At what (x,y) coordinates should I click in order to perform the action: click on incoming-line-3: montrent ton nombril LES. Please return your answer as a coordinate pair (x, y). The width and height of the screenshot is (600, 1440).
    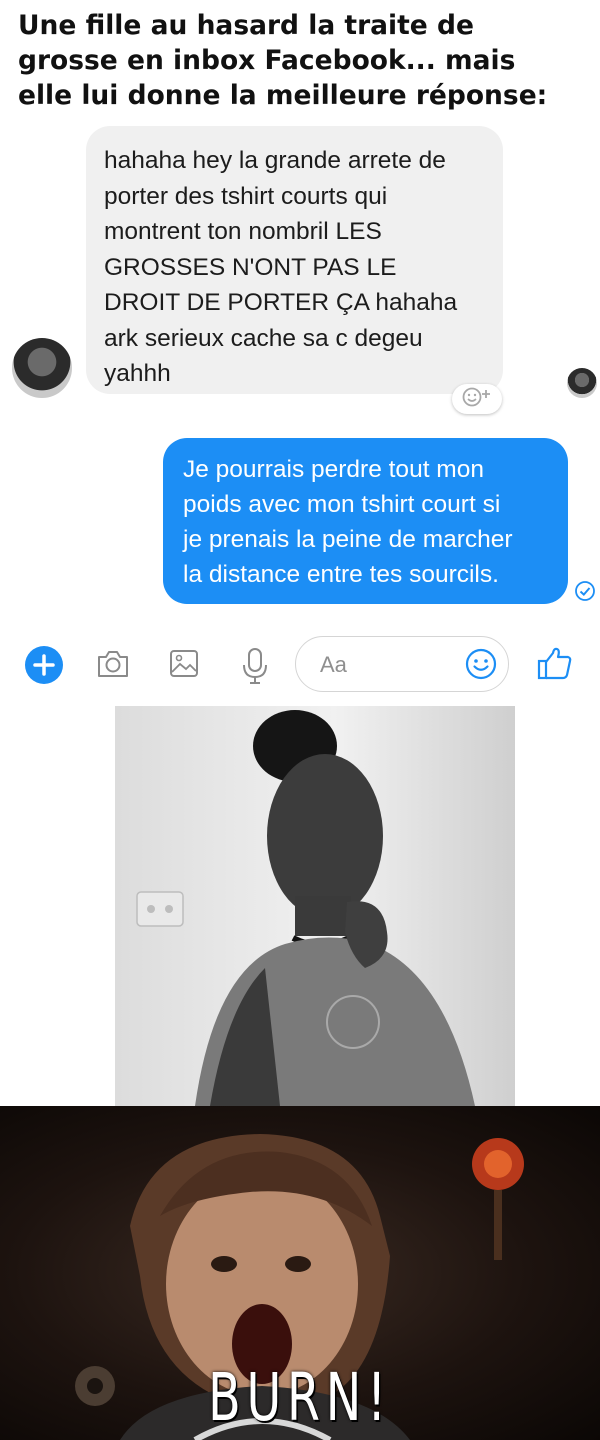
    Looking at the image, I should click on (243, 231).